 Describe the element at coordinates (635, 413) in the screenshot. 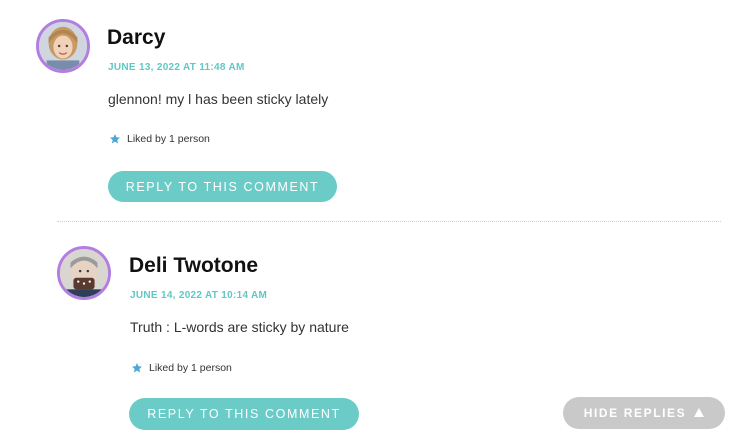

I see `hide-replies-label: HIDE REPLIES` at that location.